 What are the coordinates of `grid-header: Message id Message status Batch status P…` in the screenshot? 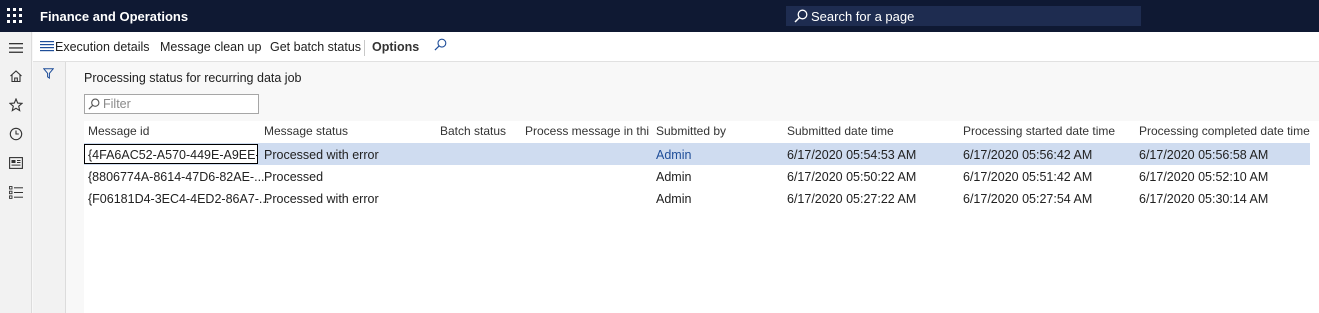 It's located at (701, 132).